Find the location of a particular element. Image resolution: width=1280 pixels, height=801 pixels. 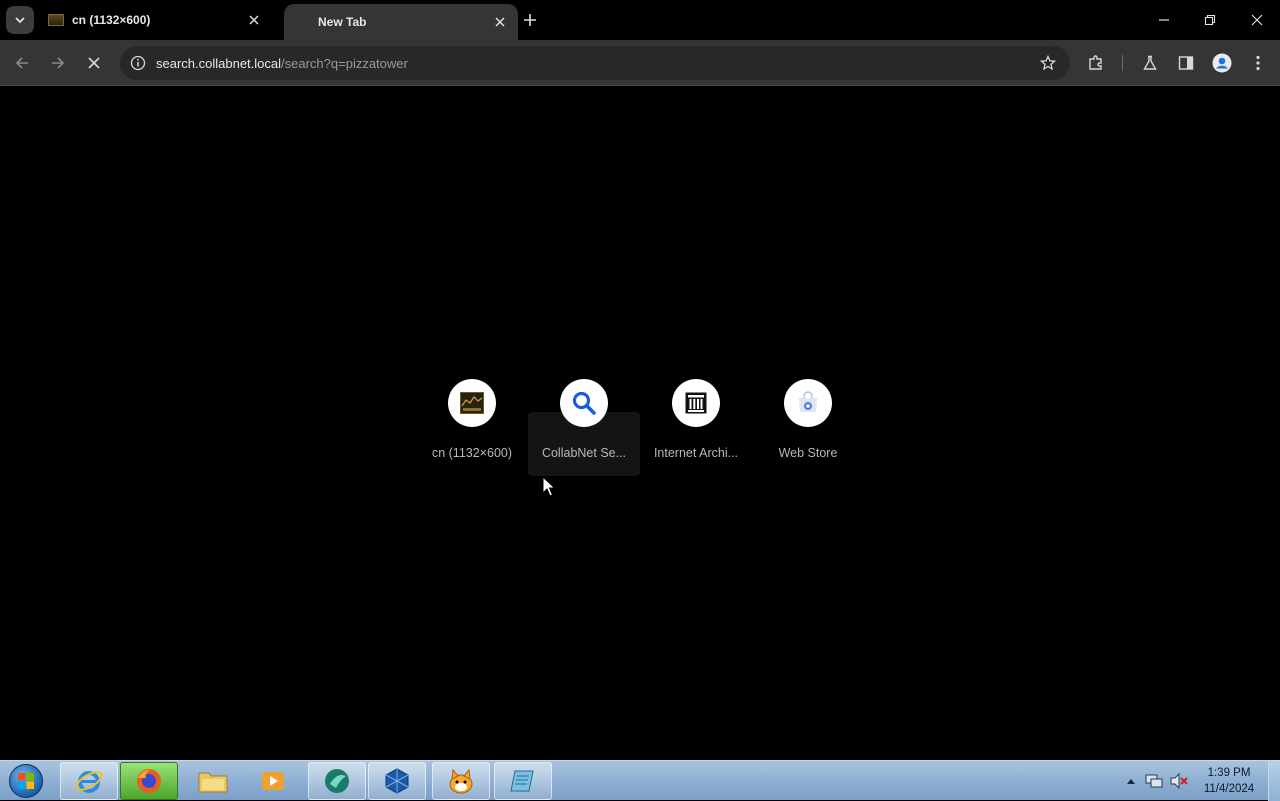

app-teal-icon is located at coordinates (337, 781).